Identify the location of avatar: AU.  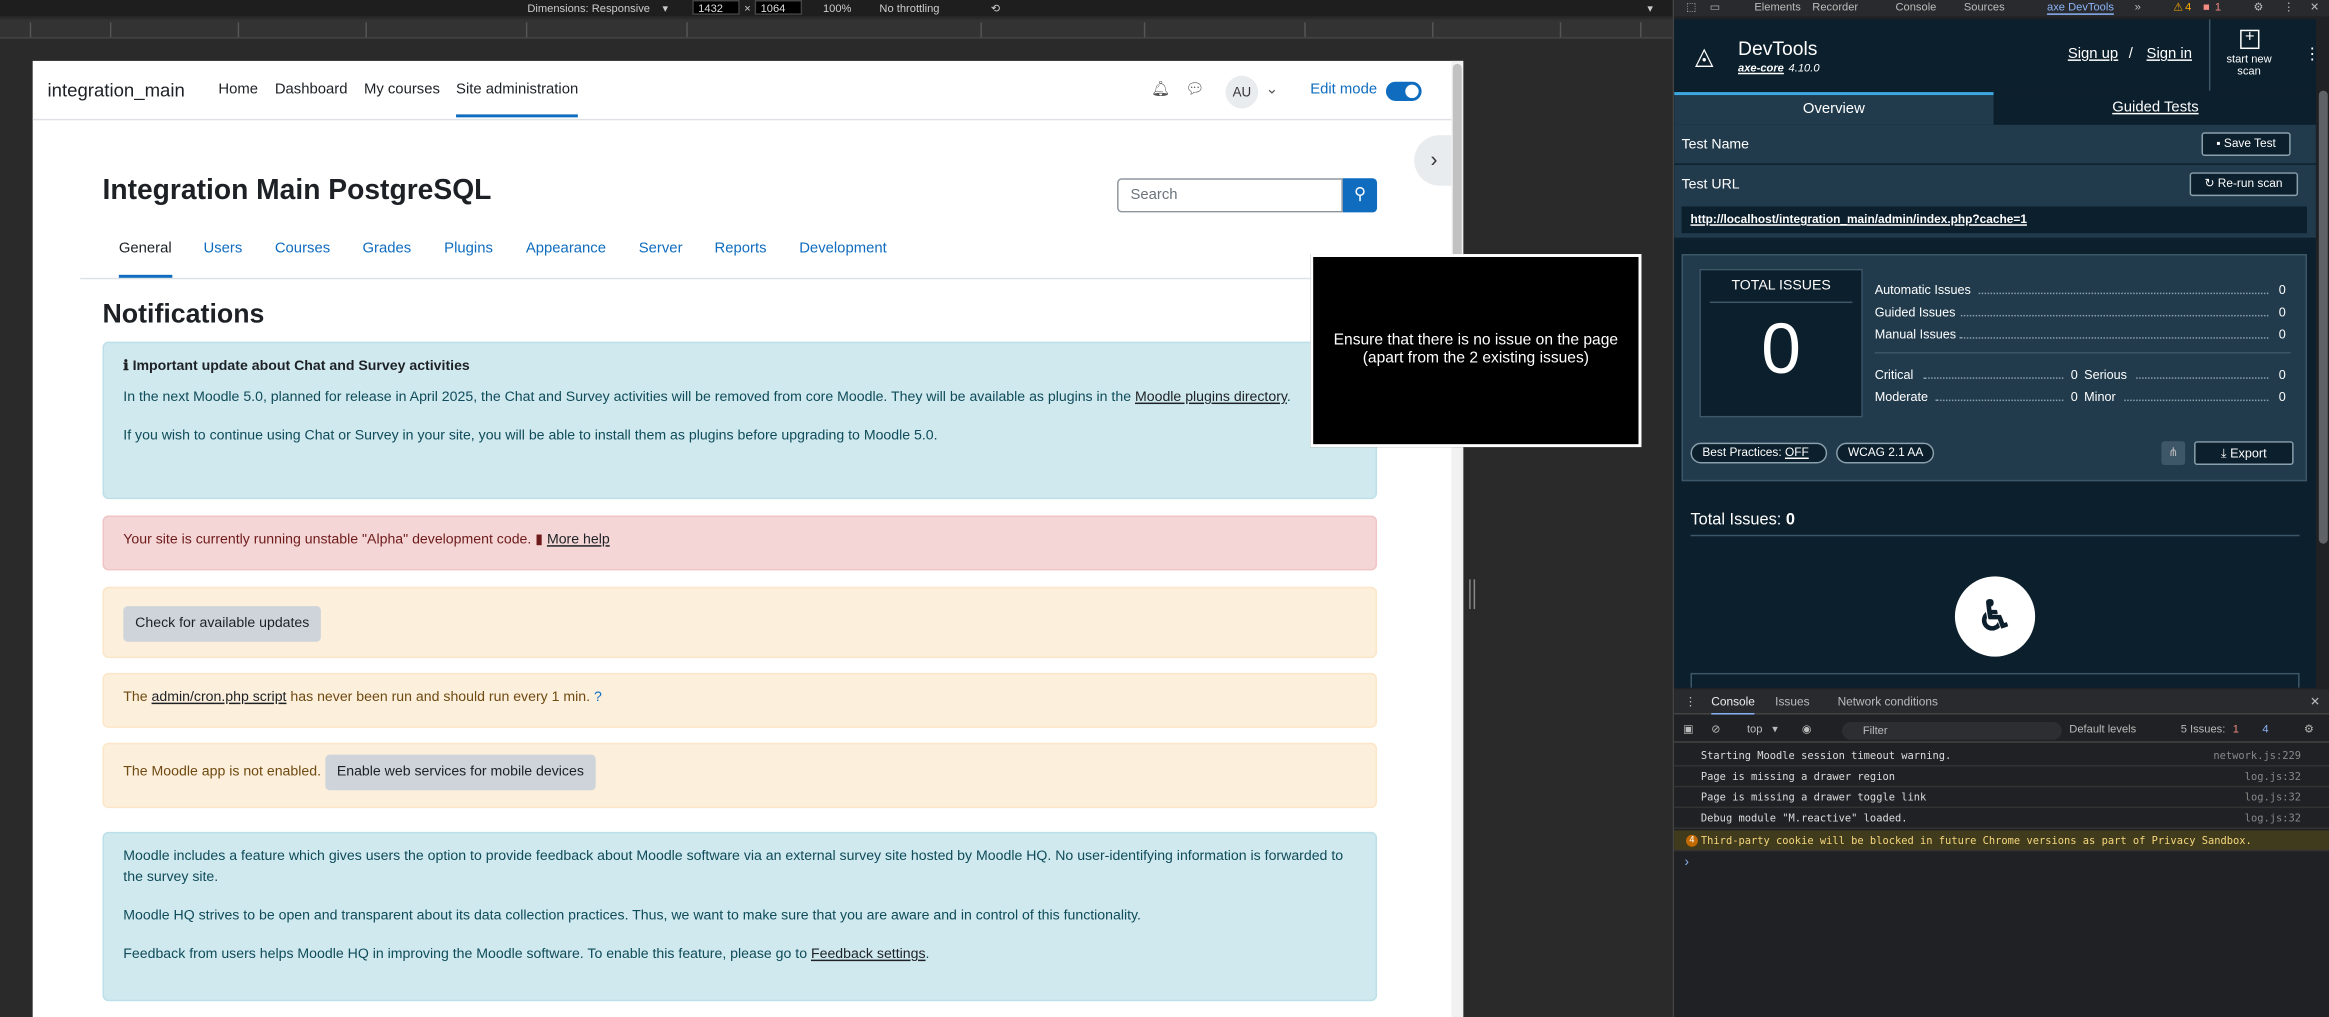
(1242, 92).